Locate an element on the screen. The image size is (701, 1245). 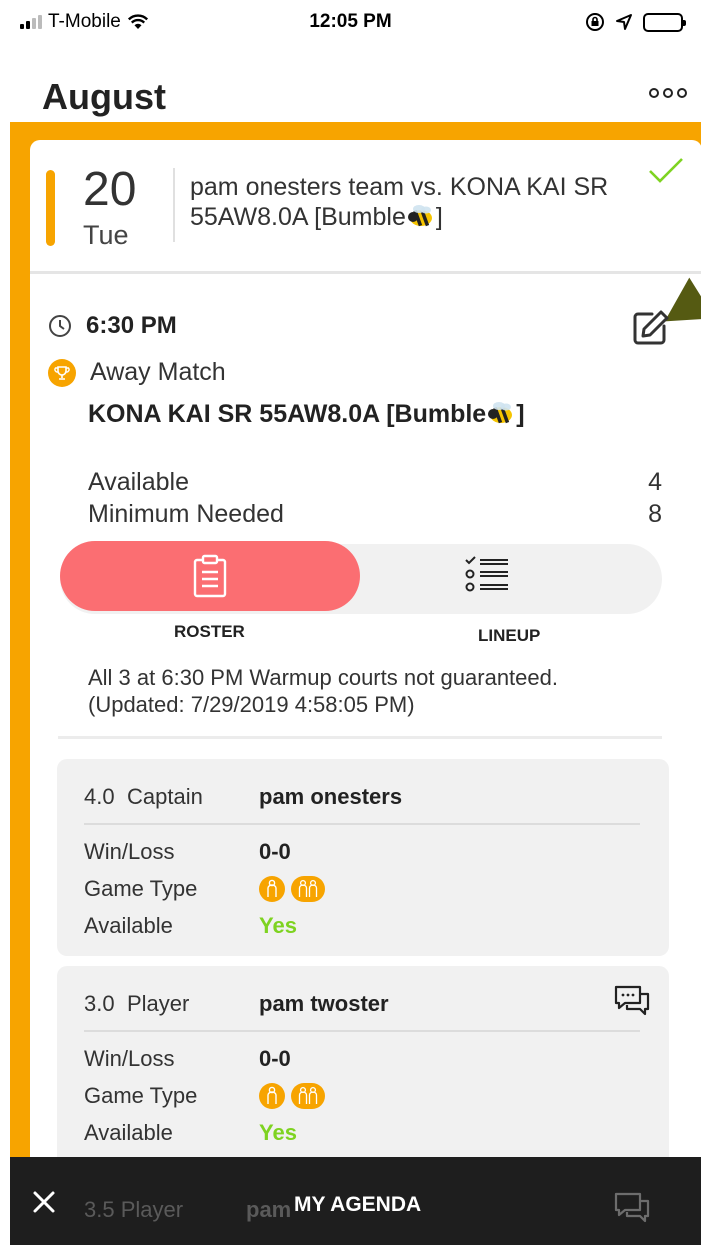
tab-lineup is located at coordinates (488, 576).